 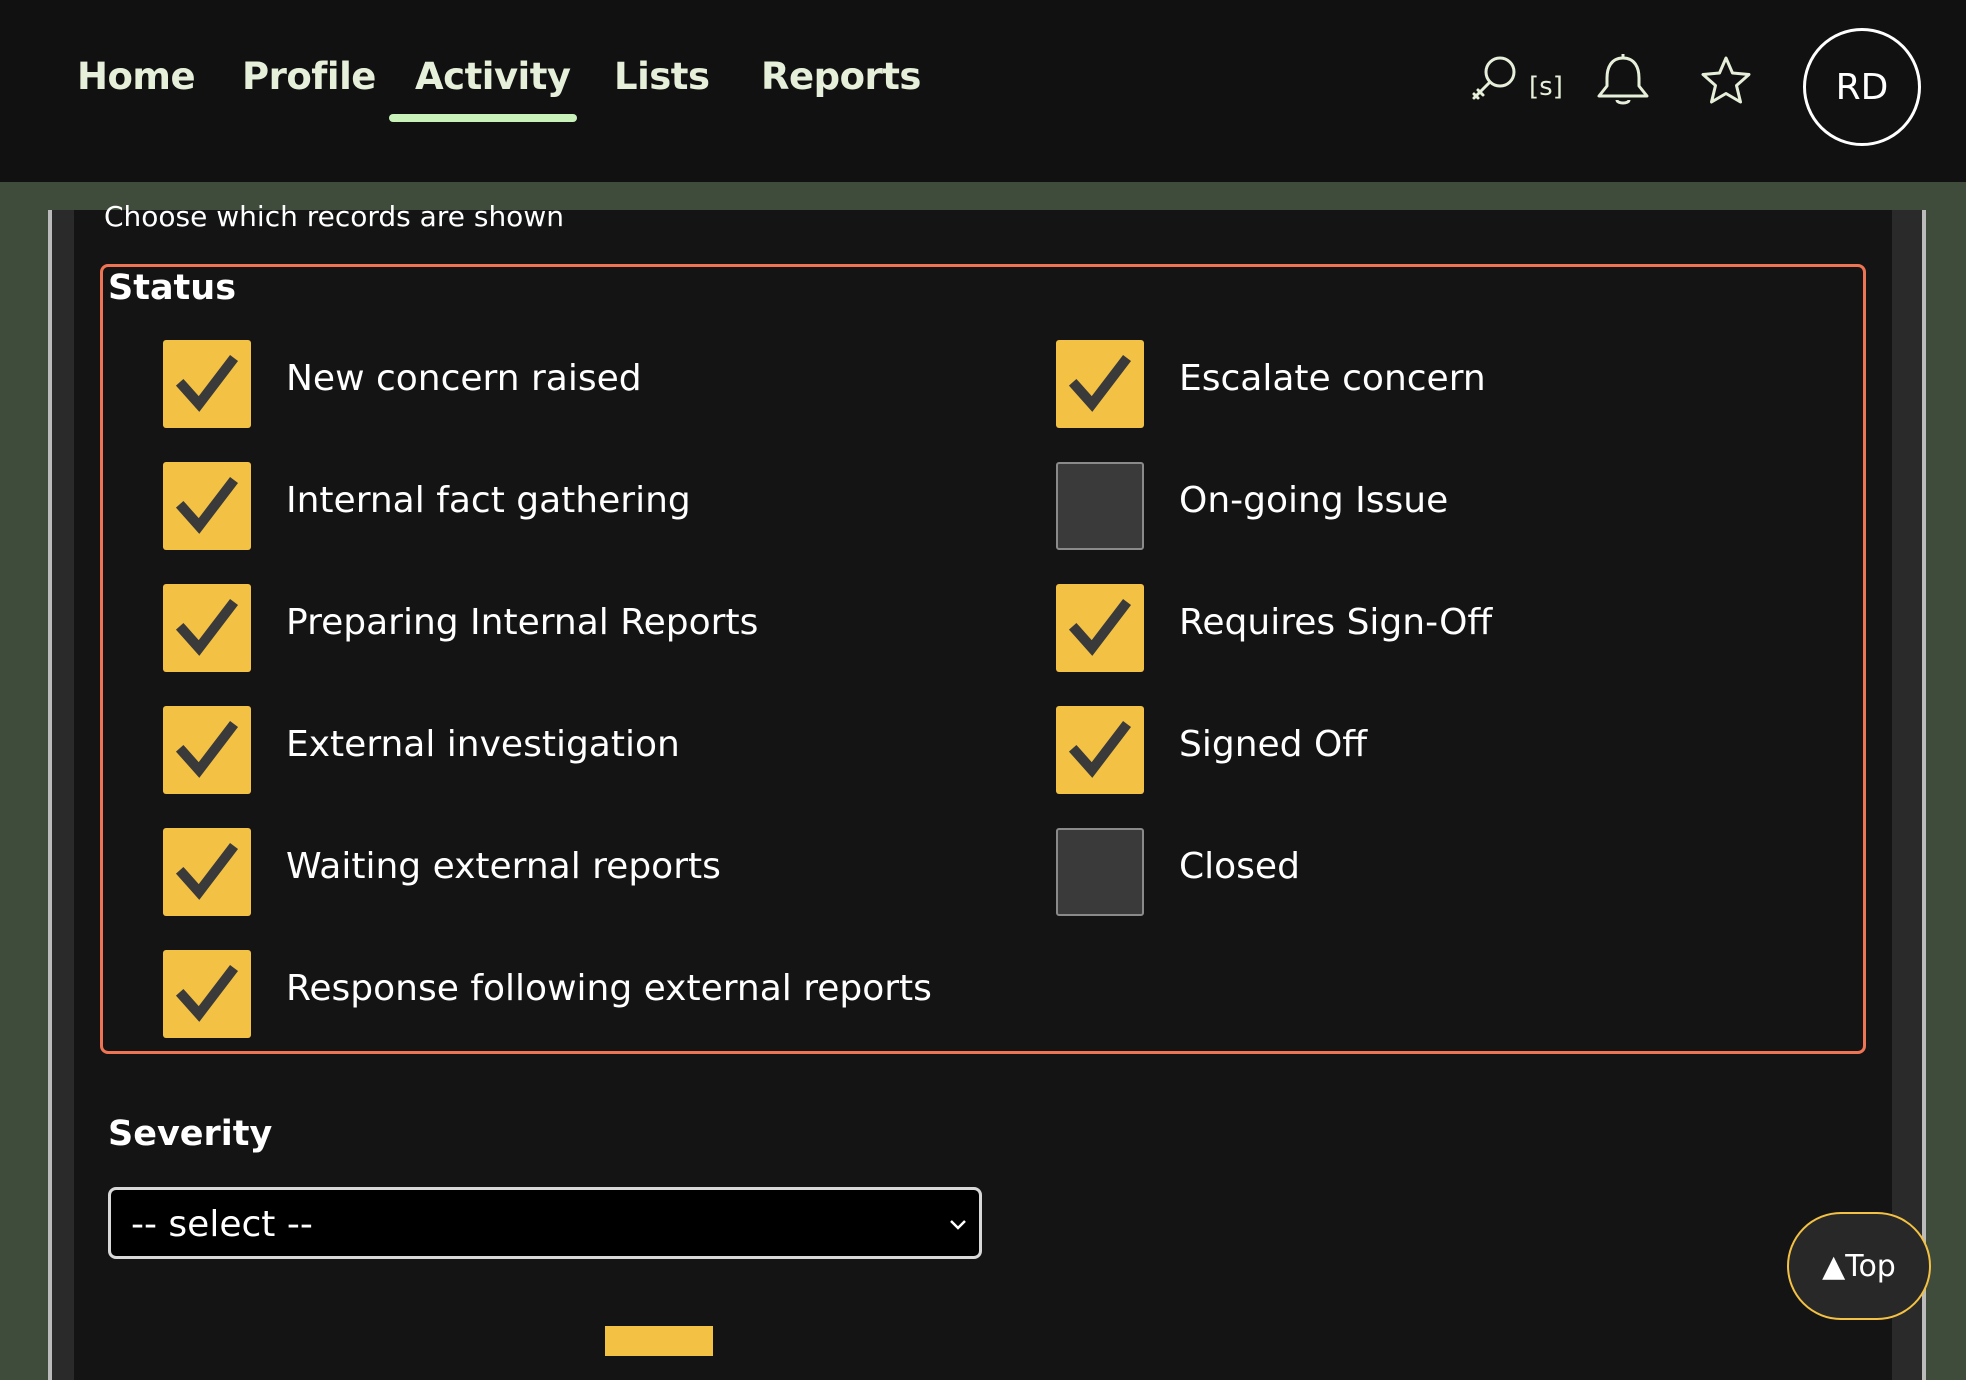 What do you see at coordinates (1273, 744) in the screenshot?
I see `status-option-label: Signed Off` at bounding box center [1273, 744].